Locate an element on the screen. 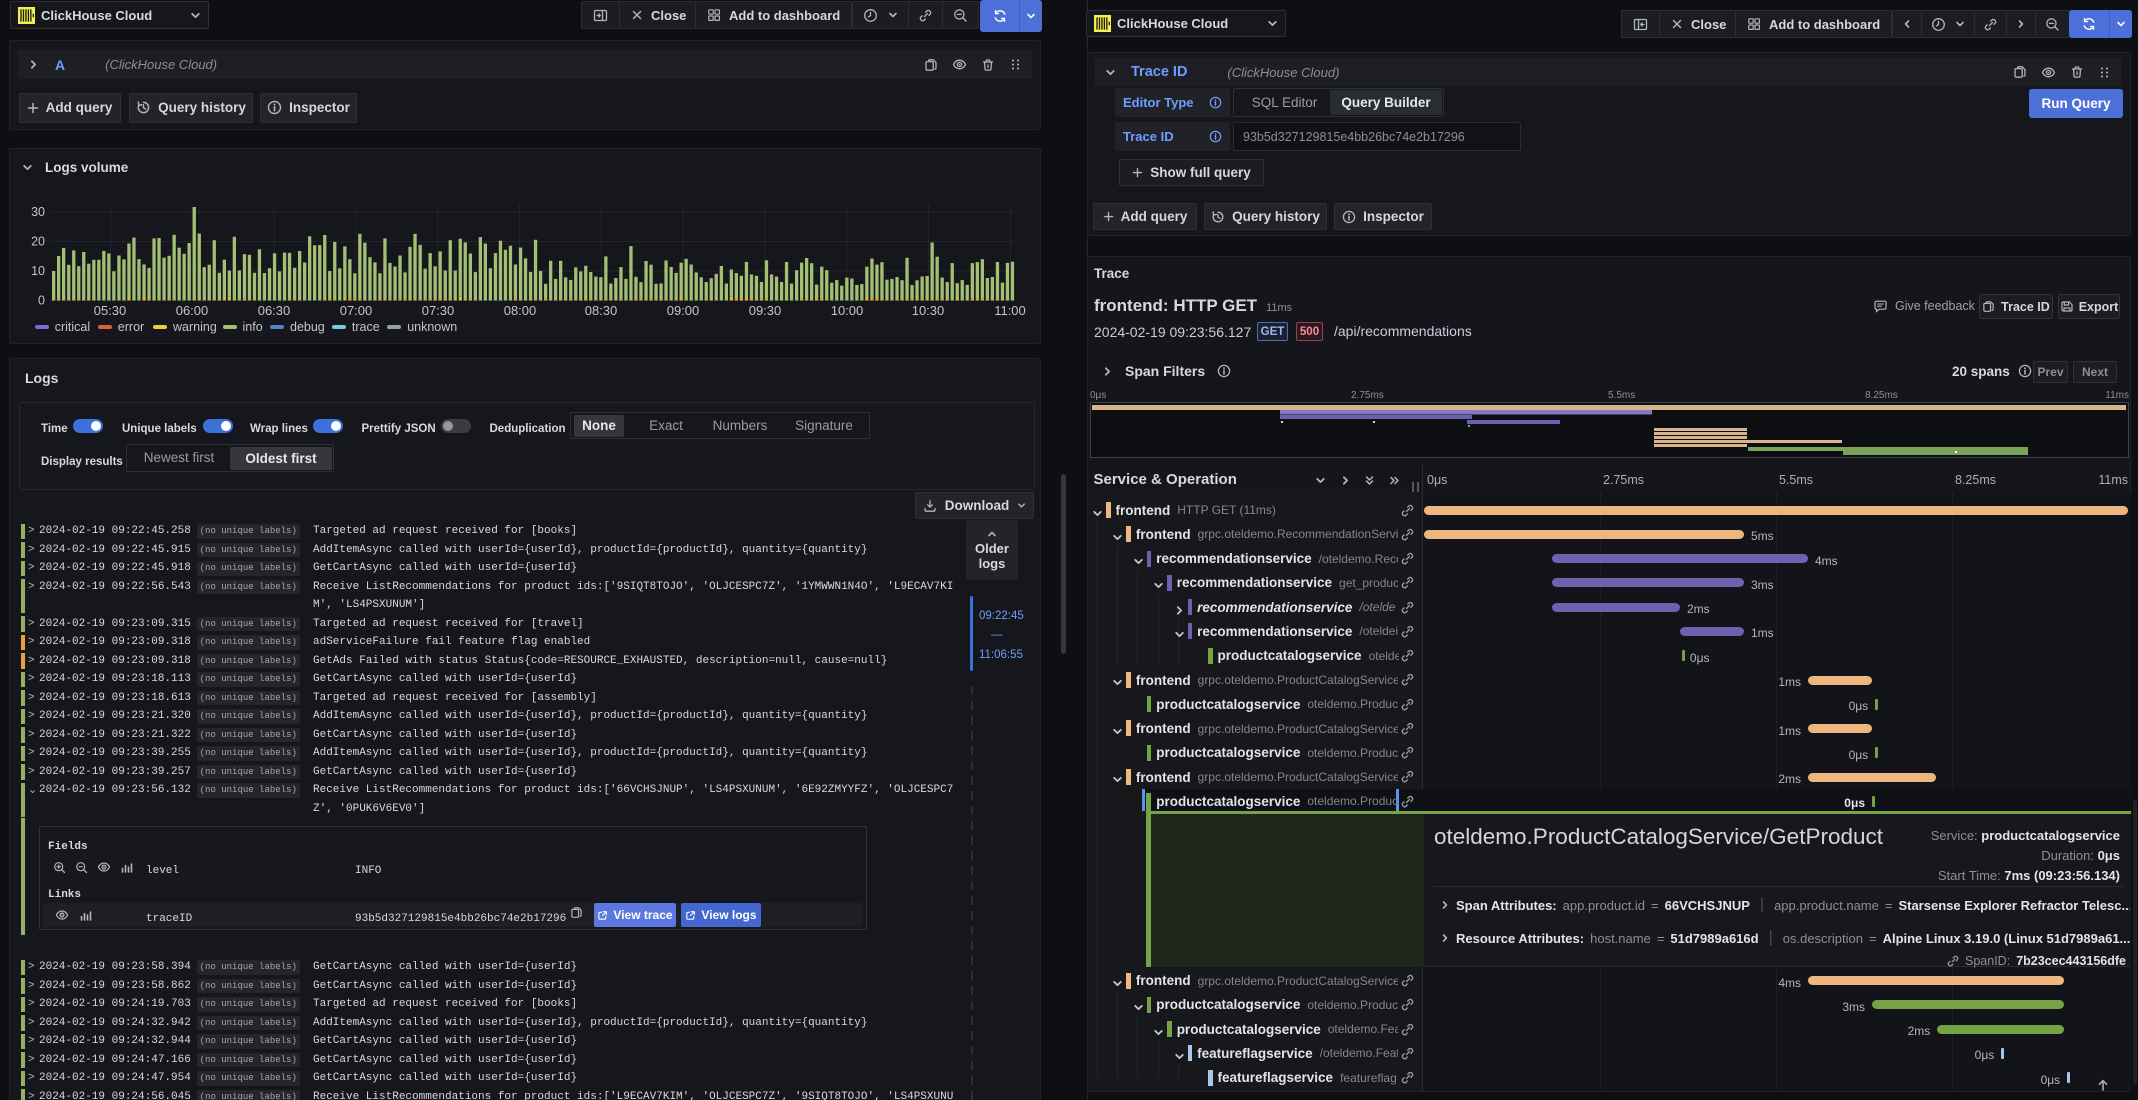  svg-text: 5.5ms is located at coordinates (1621, 395).